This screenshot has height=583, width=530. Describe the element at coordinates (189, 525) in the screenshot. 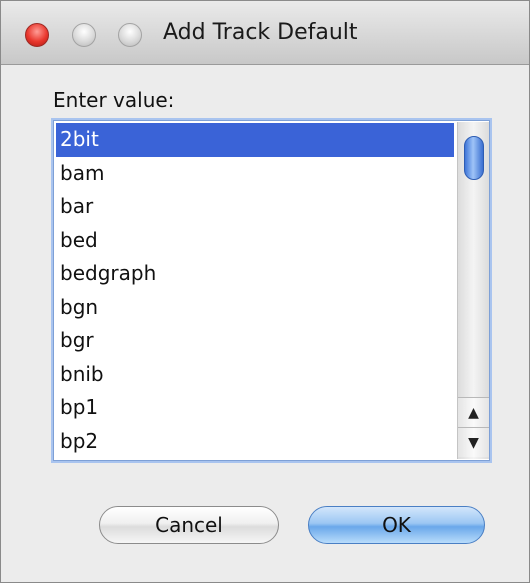

I see `cancel-button: Cancel` at that location.